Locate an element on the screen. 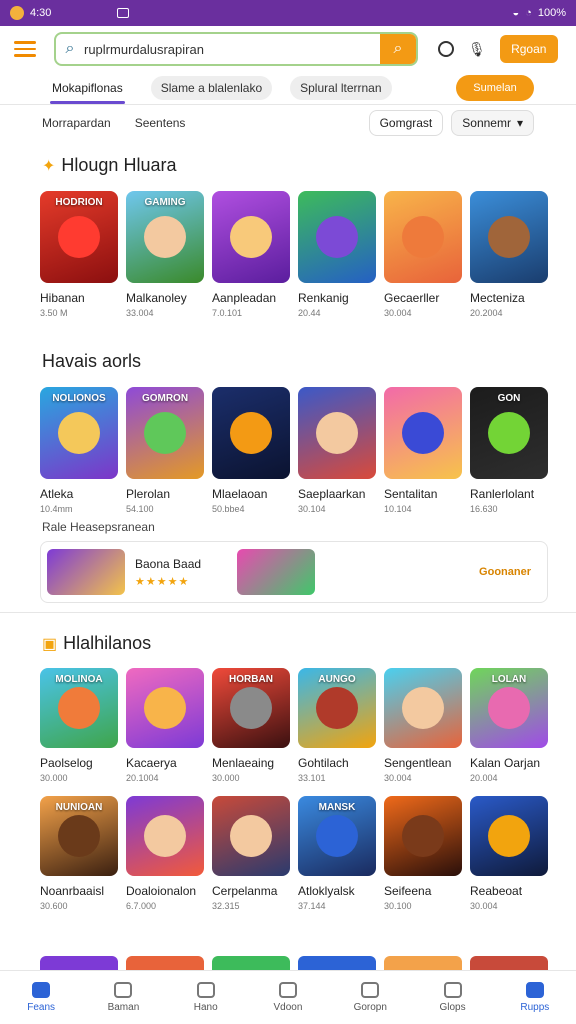 The width and height of the screenshot is (576, 1024). game-card: GON Ranlerlolant 16.630 is located at coordinates (509, 450).